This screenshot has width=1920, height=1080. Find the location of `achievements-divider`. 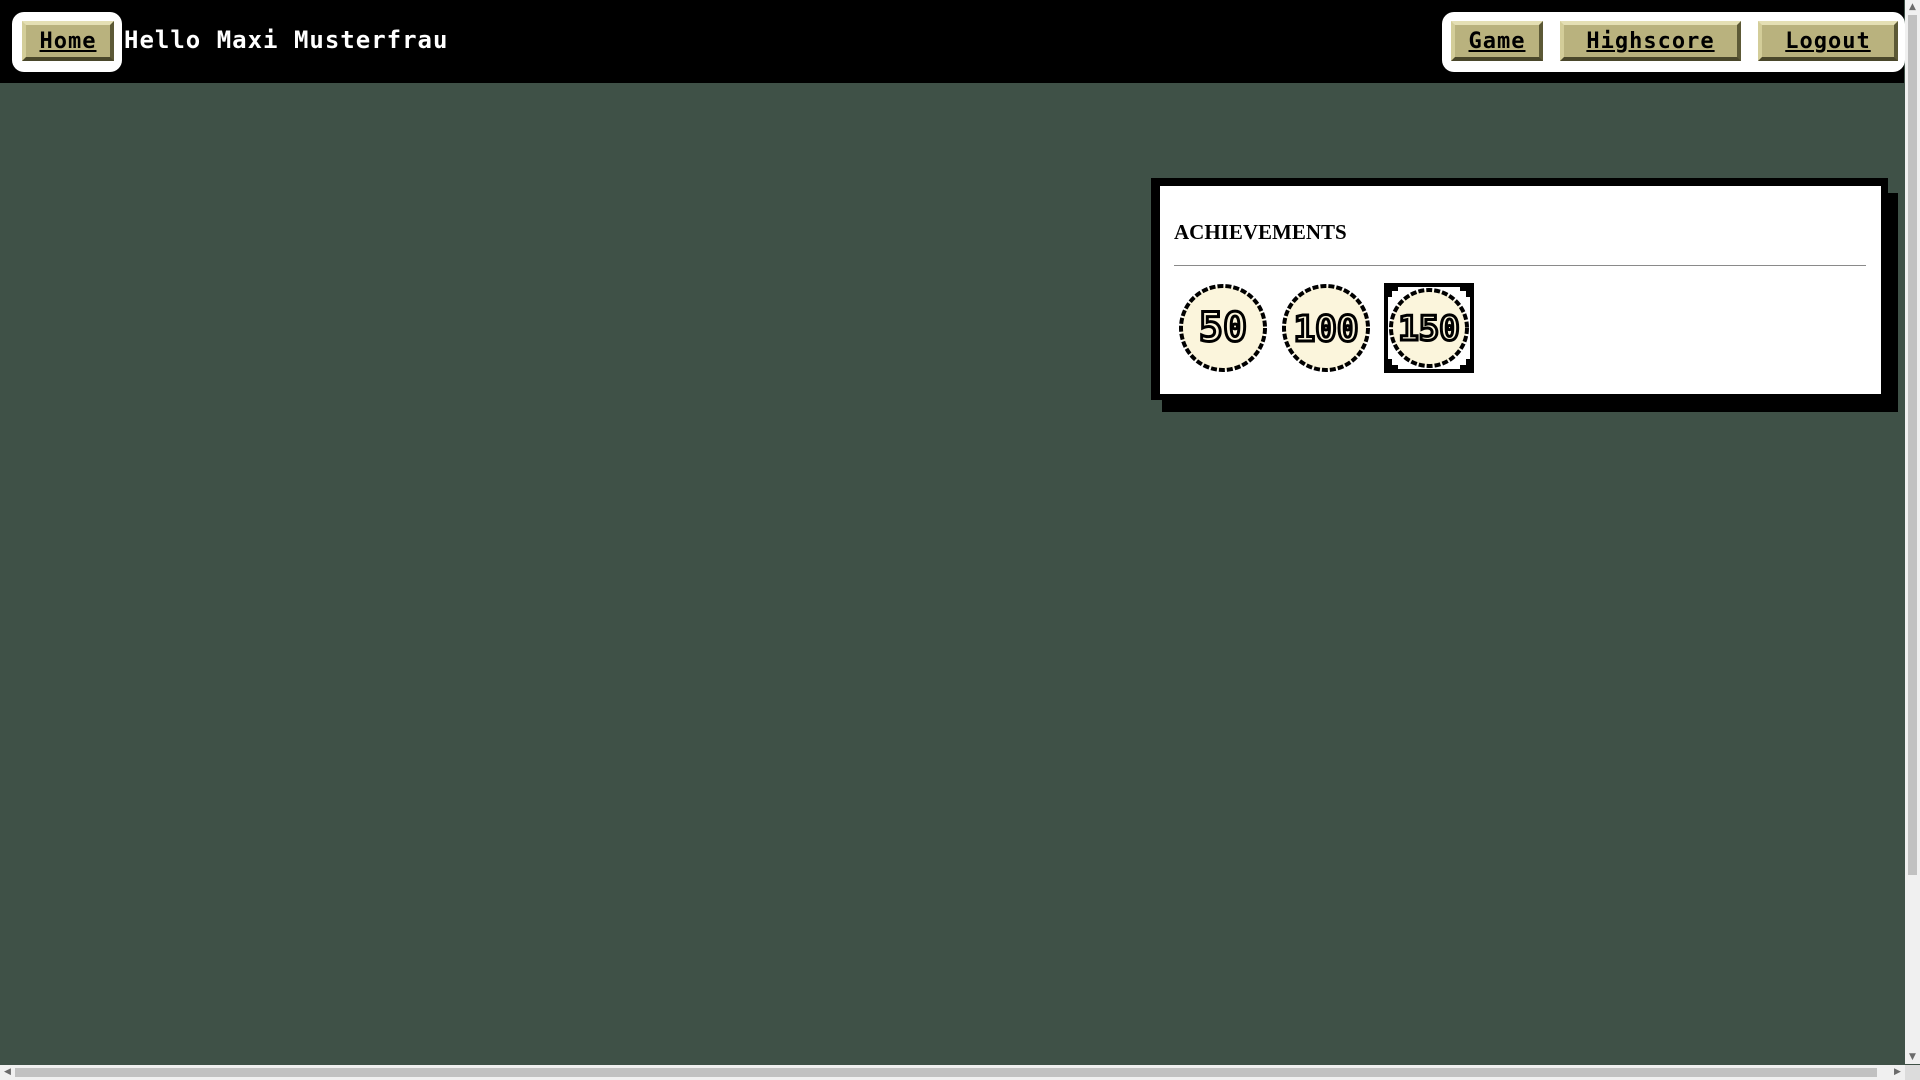

achievements-divider is located at coordinates (1520, 265).